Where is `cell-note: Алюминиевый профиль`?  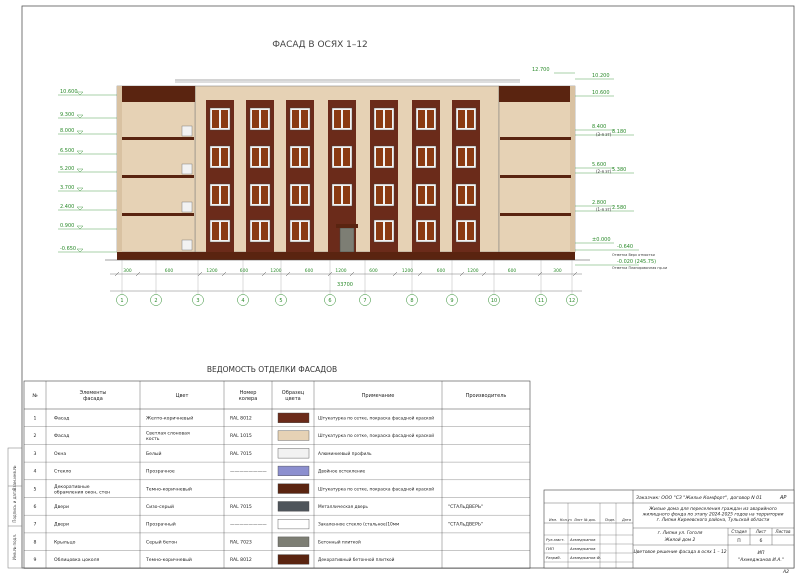 cell-note: Алюминиевый профиль is located at coordinates (345, 453).